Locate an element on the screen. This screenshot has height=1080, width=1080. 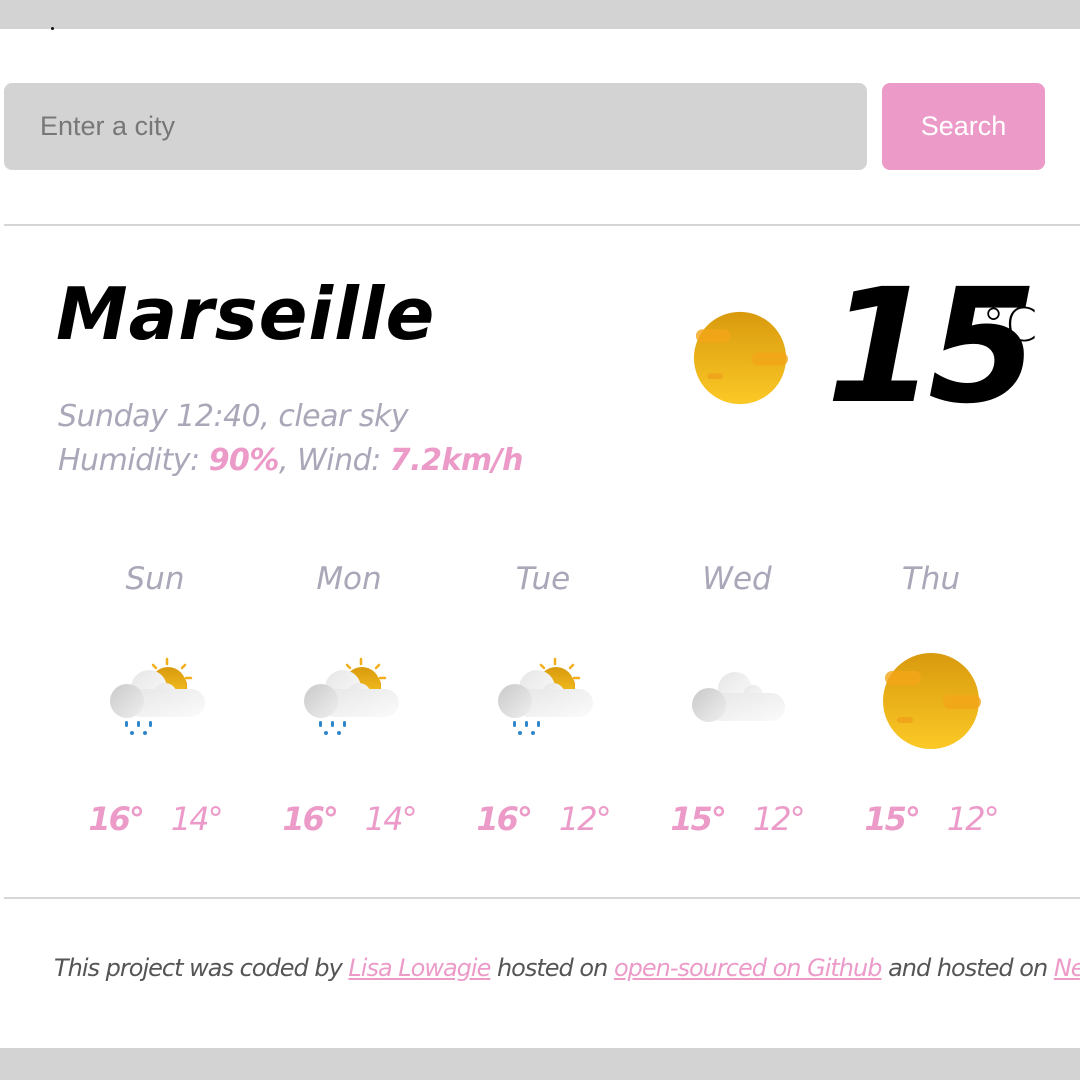
forecast-day-name: Thu is located at coordinates (931, 579).